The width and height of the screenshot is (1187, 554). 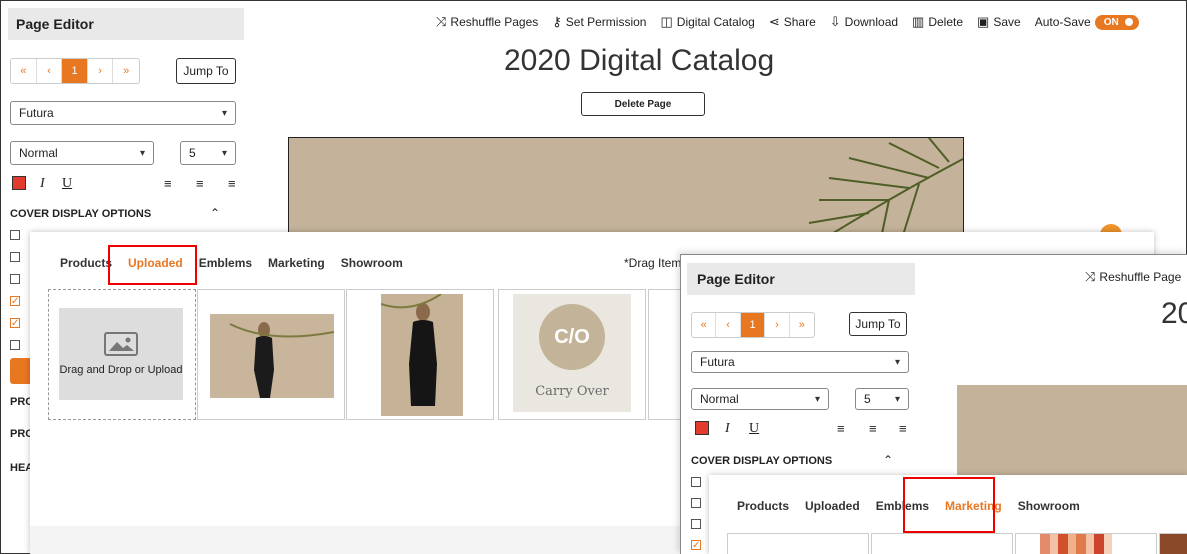 I want to click on trash-icon: ▥, so click(x=918, y=21).